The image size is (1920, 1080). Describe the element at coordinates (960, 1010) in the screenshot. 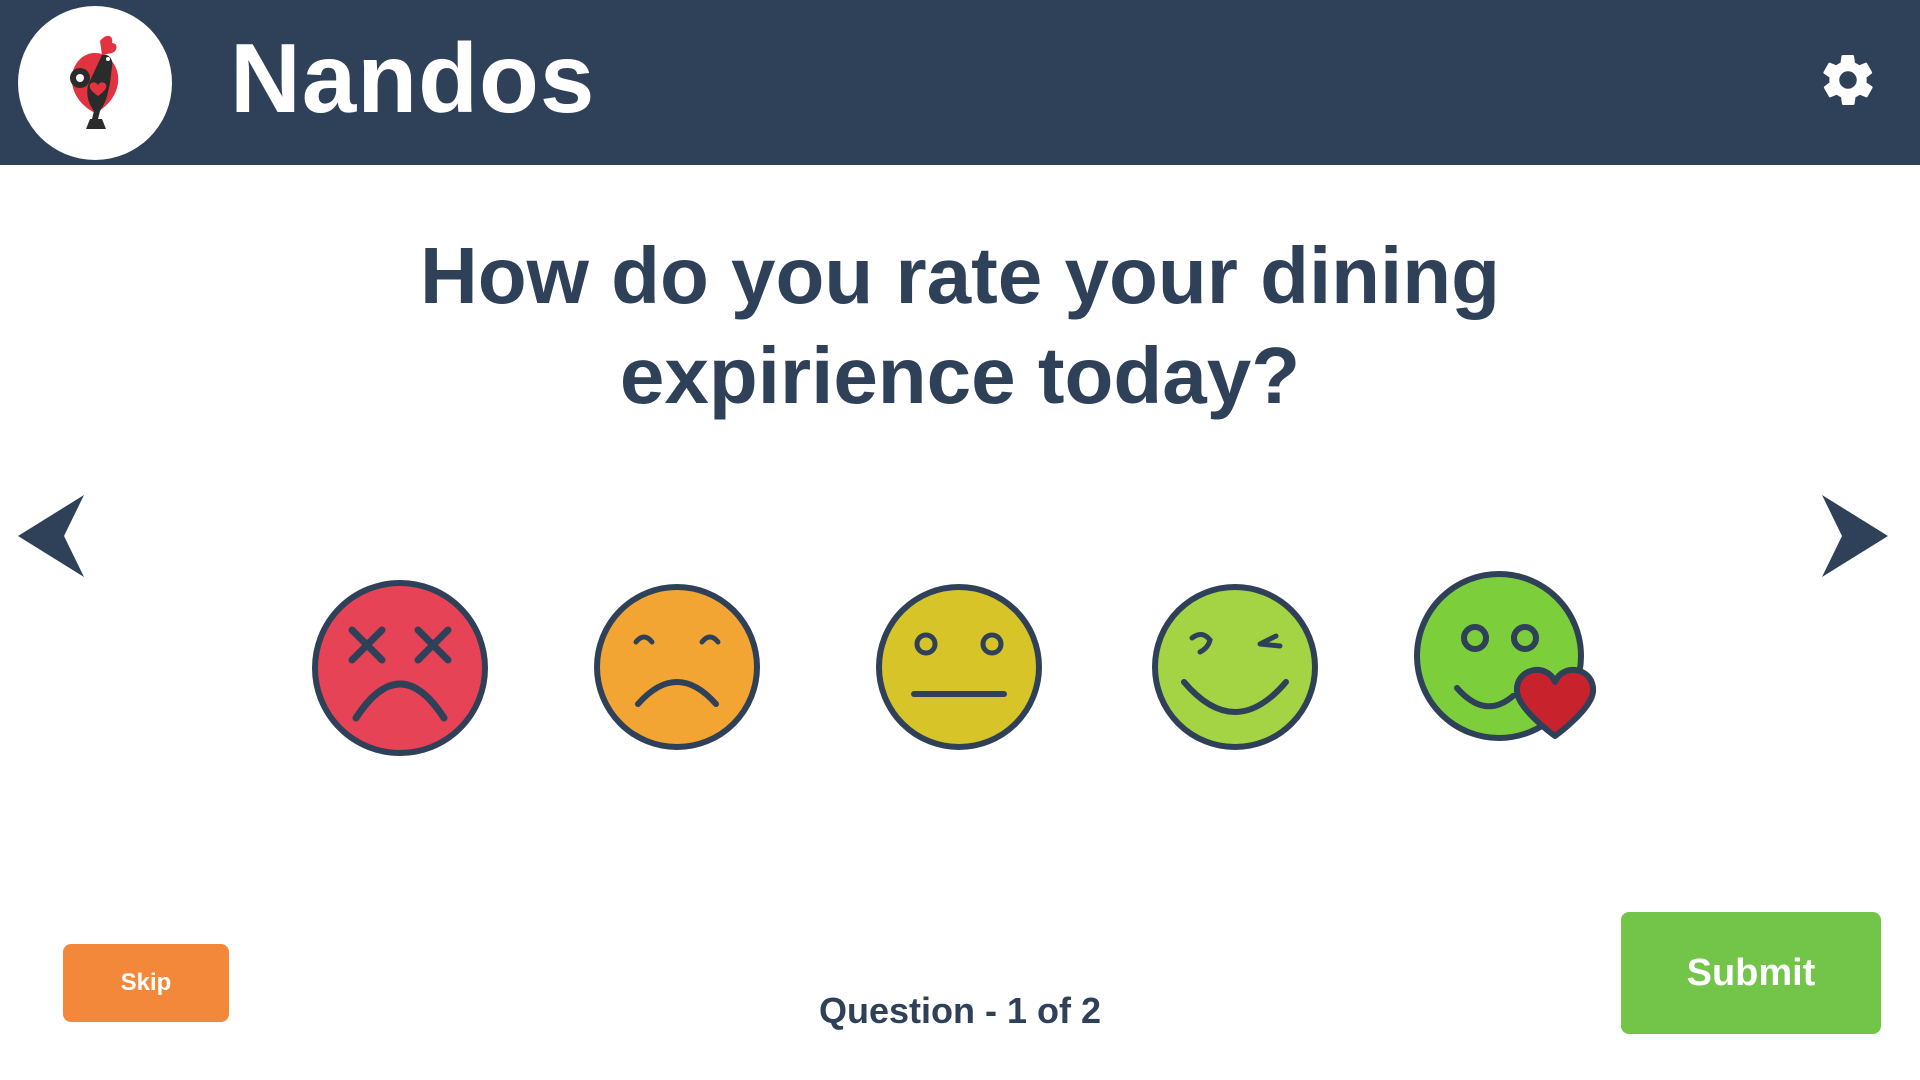

I see `question-progress: Question - 1 of 2` at that location.